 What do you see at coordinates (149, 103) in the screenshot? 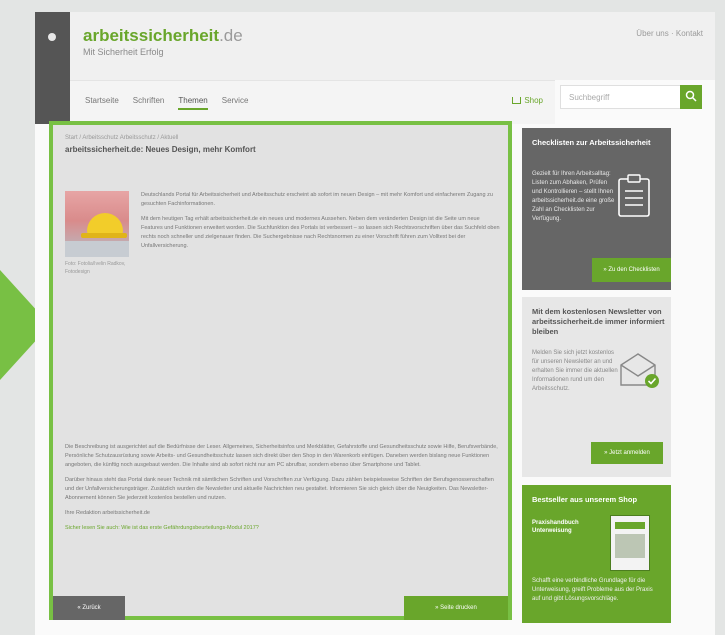
I see `nav-item-schriften: Schriften` at bounding box center [149, 103].